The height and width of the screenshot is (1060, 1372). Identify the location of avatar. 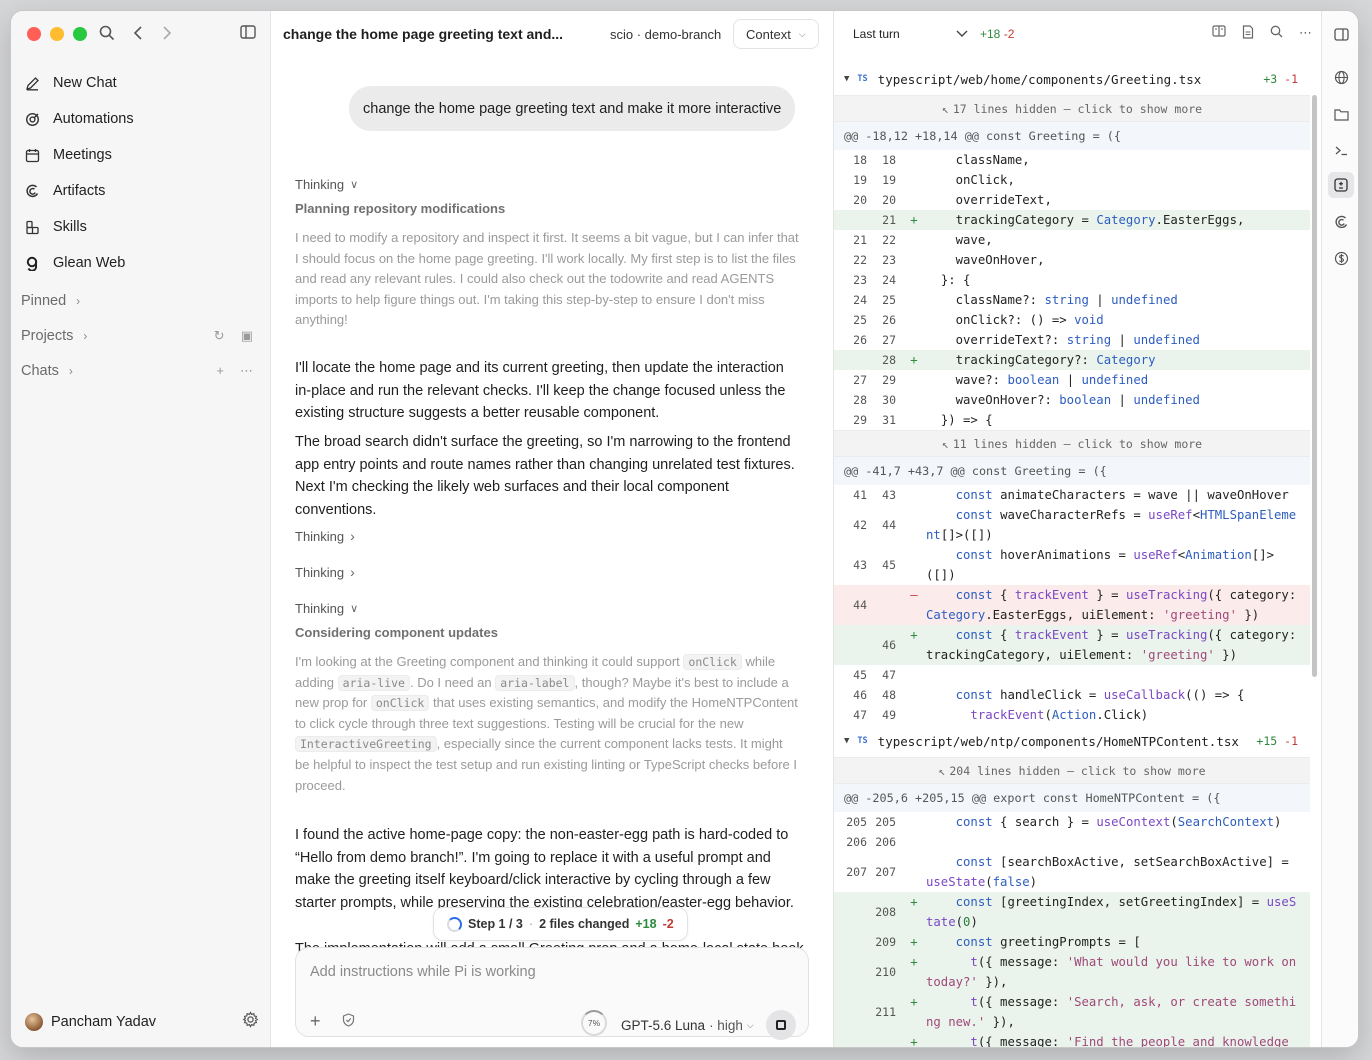
(34, 1022).